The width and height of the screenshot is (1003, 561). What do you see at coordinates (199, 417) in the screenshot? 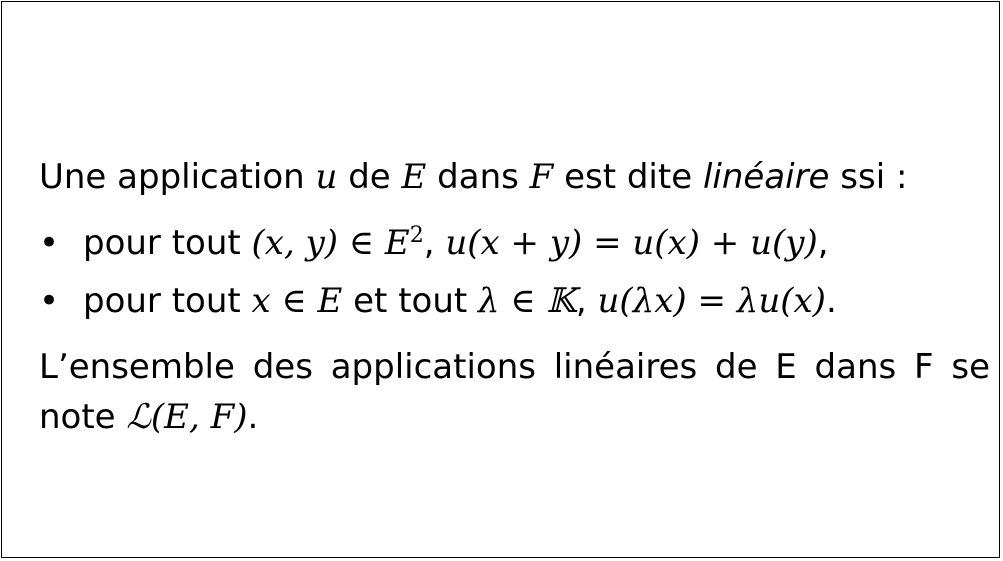
I see `math-args: (E, F)` at bounding box center [199, 417].